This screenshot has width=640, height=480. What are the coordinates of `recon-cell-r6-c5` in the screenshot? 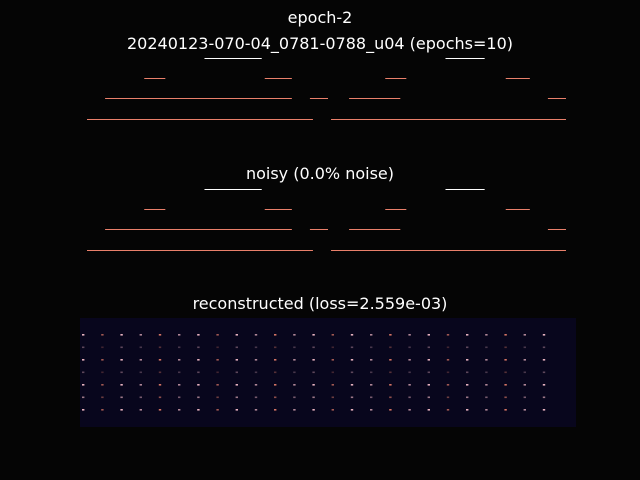 It's located at (179, 410).